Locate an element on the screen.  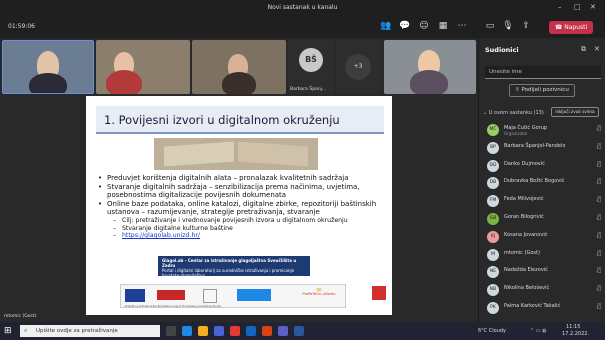
teams-icon is located at coordinates (283, 331).